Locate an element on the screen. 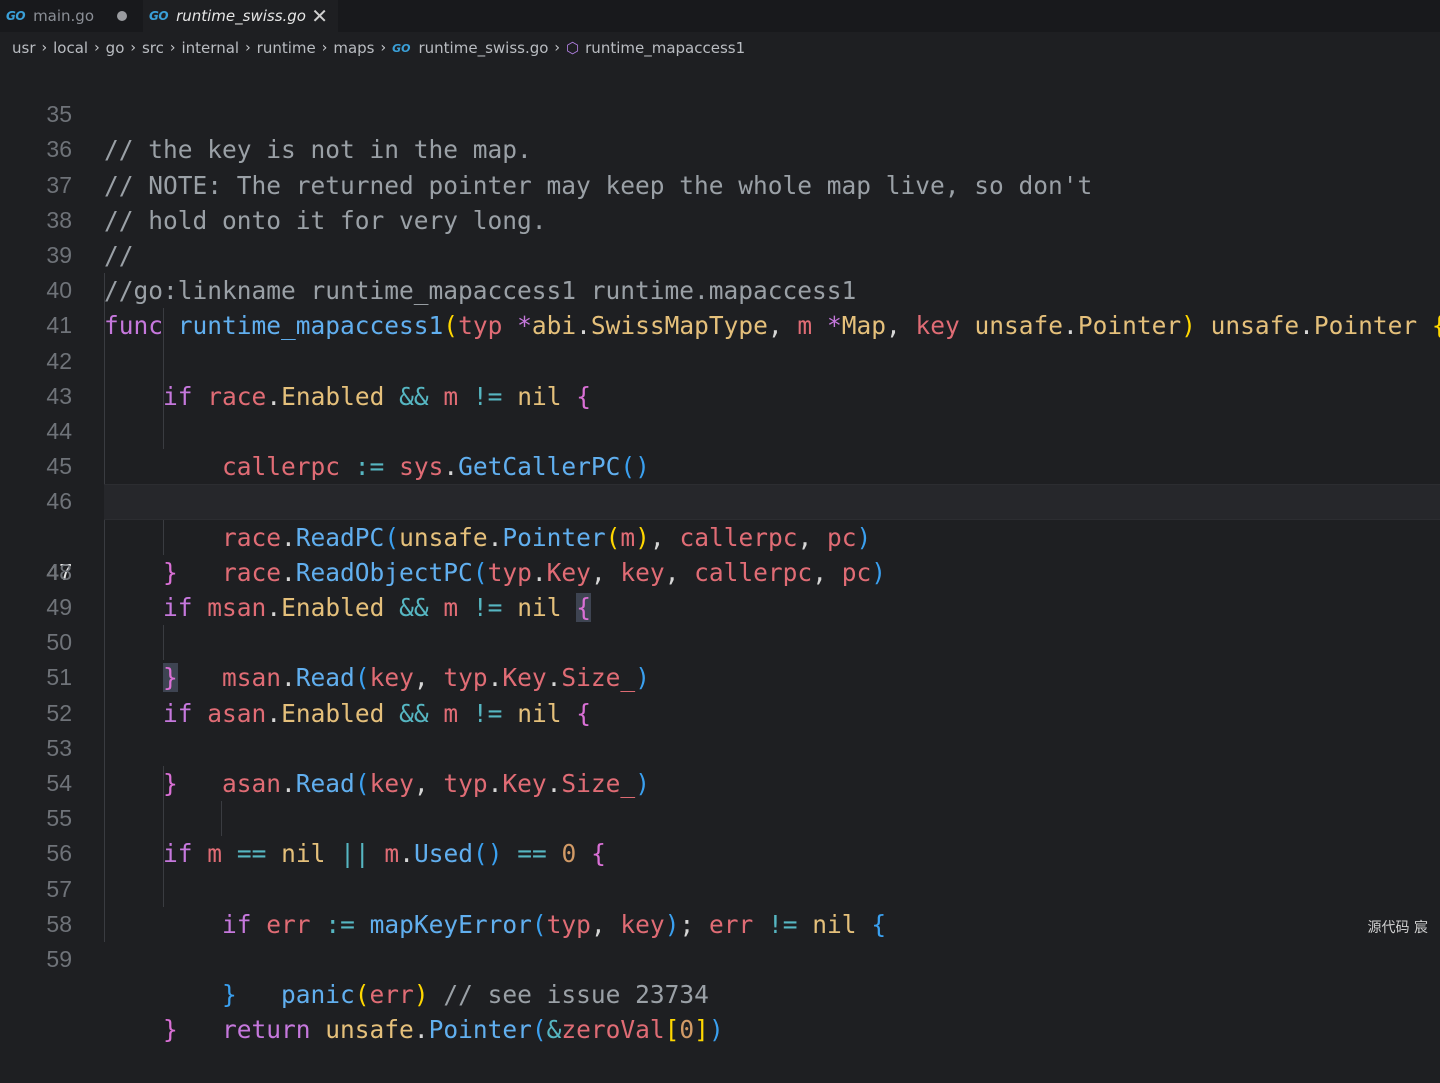  breadcrumb-item: go is located at coordinates (115, 48).